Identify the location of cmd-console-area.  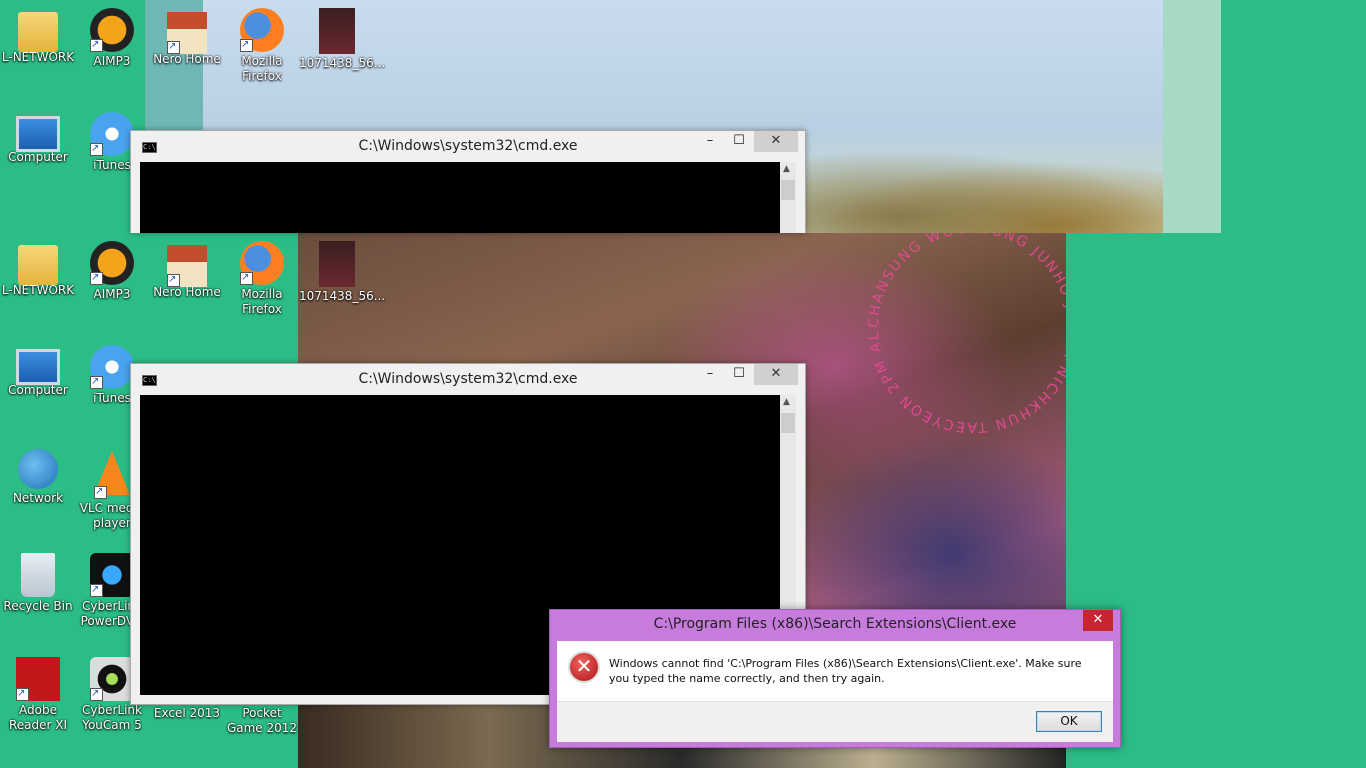
(460, 197).